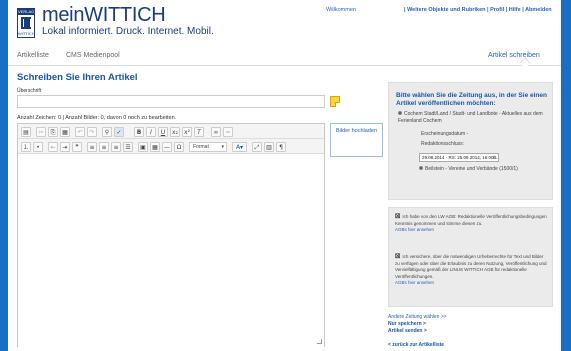 This screenshot has width=571, height=351. What do you see at coordinates (443, 144) in the screenshot?
I see `deadline-label: Redaktionsschluss:` at bounding box center [443, 144].